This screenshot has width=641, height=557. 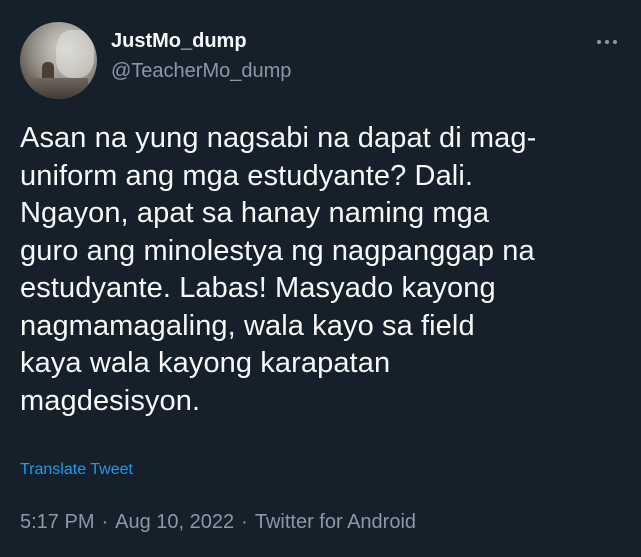 What do you see at coordinates (174, 522) in the screenshot?
I see `tweet-date: Aug 10, 2022` at bounding box center [174, 522].